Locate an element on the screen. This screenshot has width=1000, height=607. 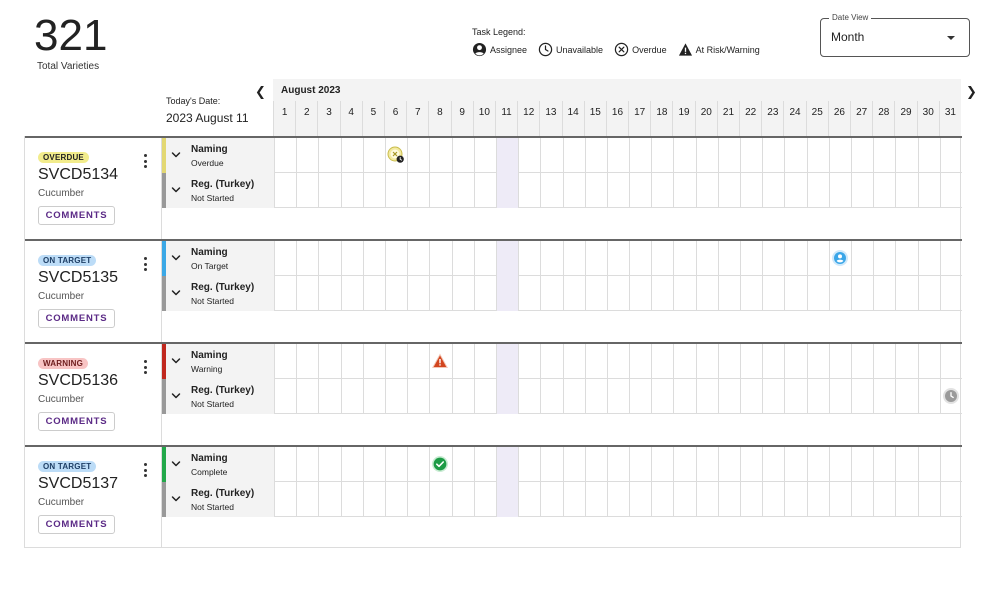
chevron-left-icon: ❮ is located at coordinates (260, 91).